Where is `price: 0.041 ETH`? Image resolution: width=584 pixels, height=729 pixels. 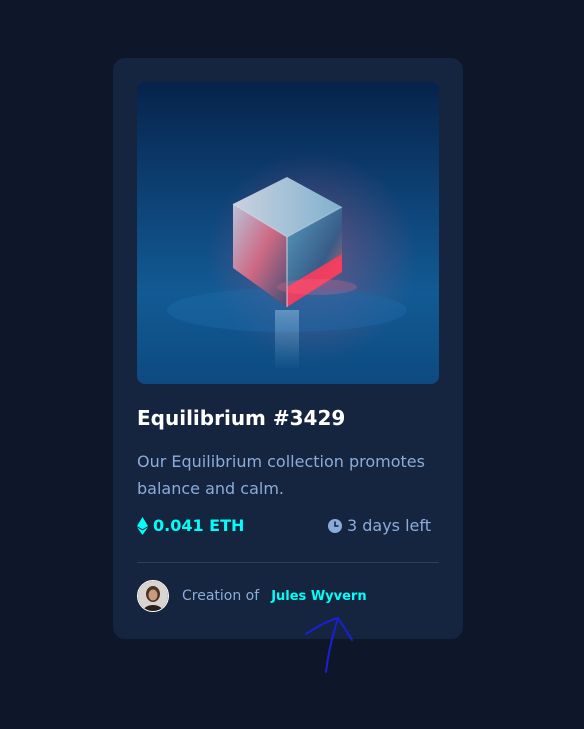
price: 0.041 ETH is located at coordinates (190, 525).